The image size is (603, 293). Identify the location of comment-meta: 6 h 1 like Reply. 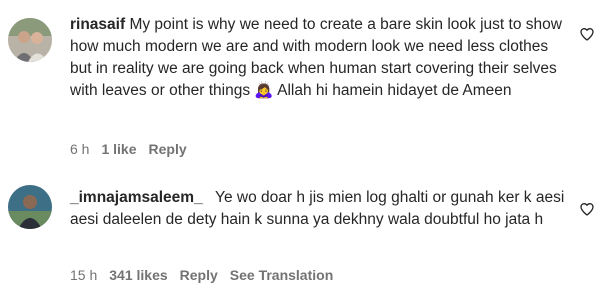
(134, 149).